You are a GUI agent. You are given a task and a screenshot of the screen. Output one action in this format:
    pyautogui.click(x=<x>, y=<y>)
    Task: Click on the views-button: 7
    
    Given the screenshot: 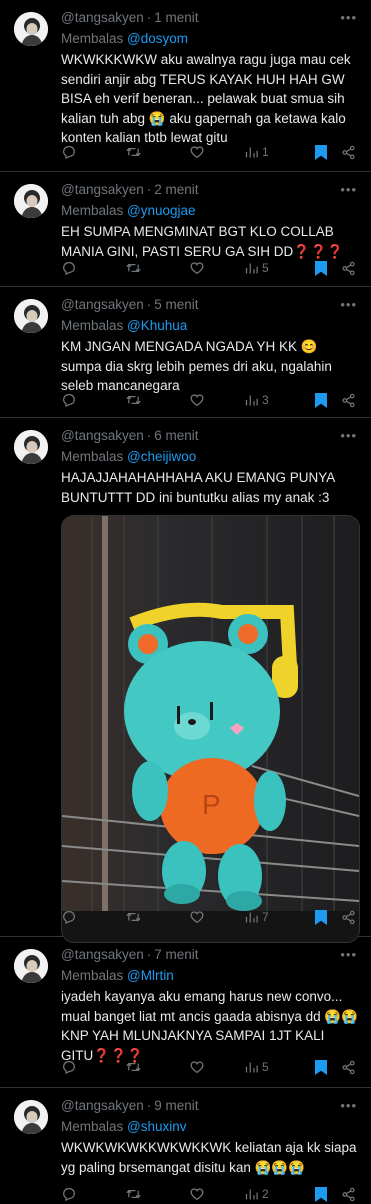 What is the action you would take?
    pyautogui.click(x=279, y=917)
    